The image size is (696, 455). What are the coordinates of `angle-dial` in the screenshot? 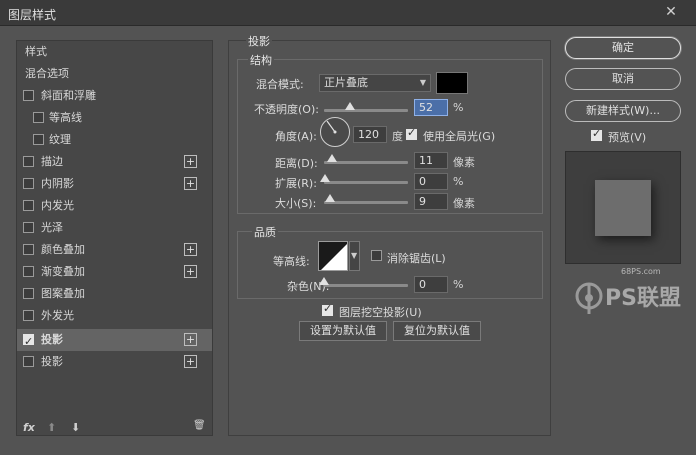 It's located at (335, 132).